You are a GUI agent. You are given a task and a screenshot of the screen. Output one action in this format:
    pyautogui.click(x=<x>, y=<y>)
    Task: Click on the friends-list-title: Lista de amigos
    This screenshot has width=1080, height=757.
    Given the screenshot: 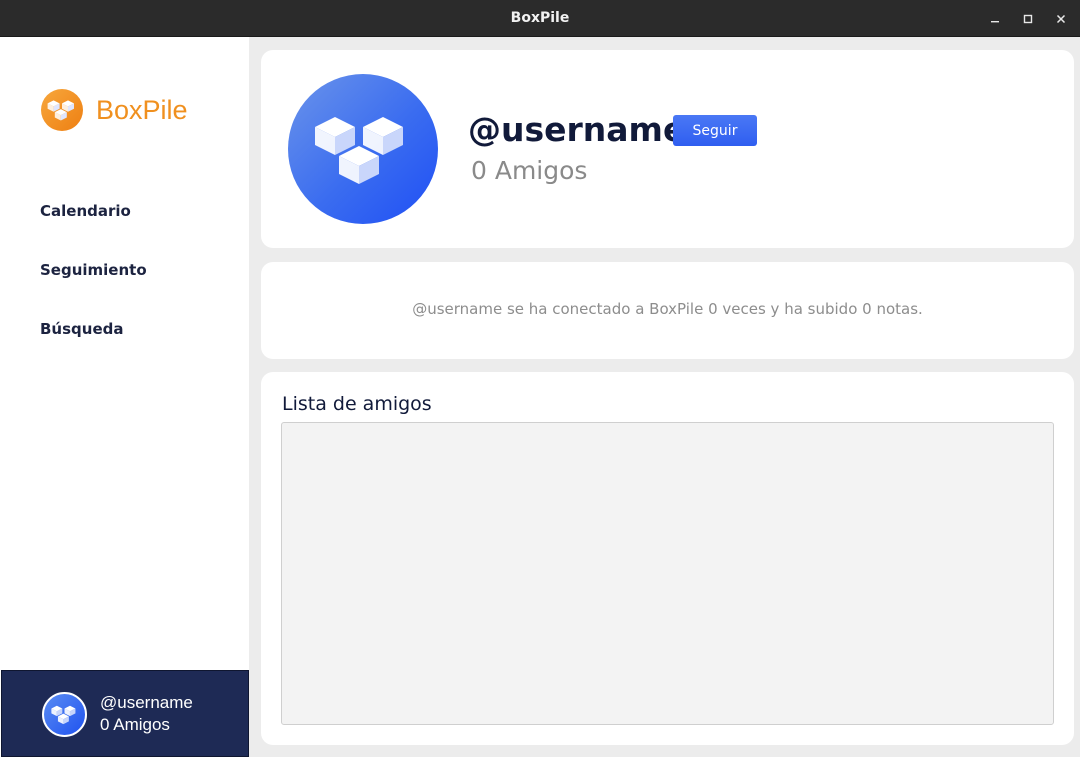 What is the action you would take?
    pyautogui.click(x=357, y=404)
    